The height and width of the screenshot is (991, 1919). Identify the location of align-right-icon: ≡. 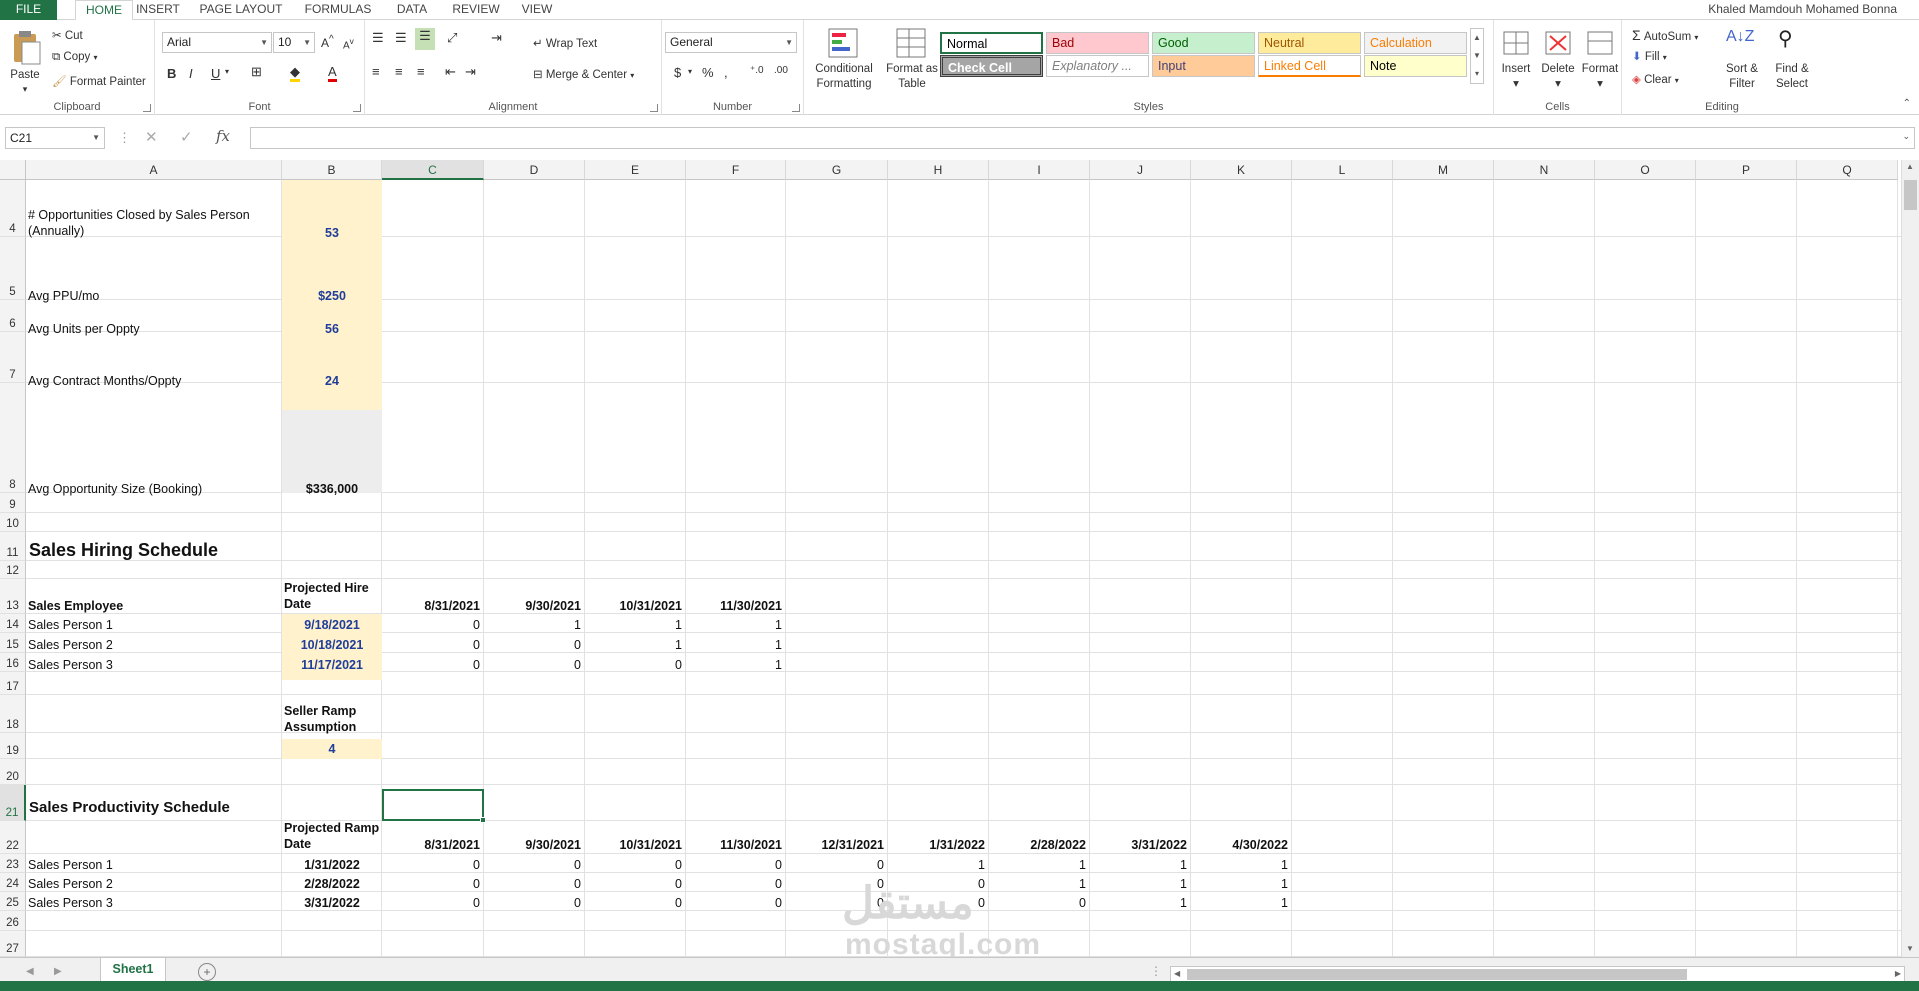
(421, 71).